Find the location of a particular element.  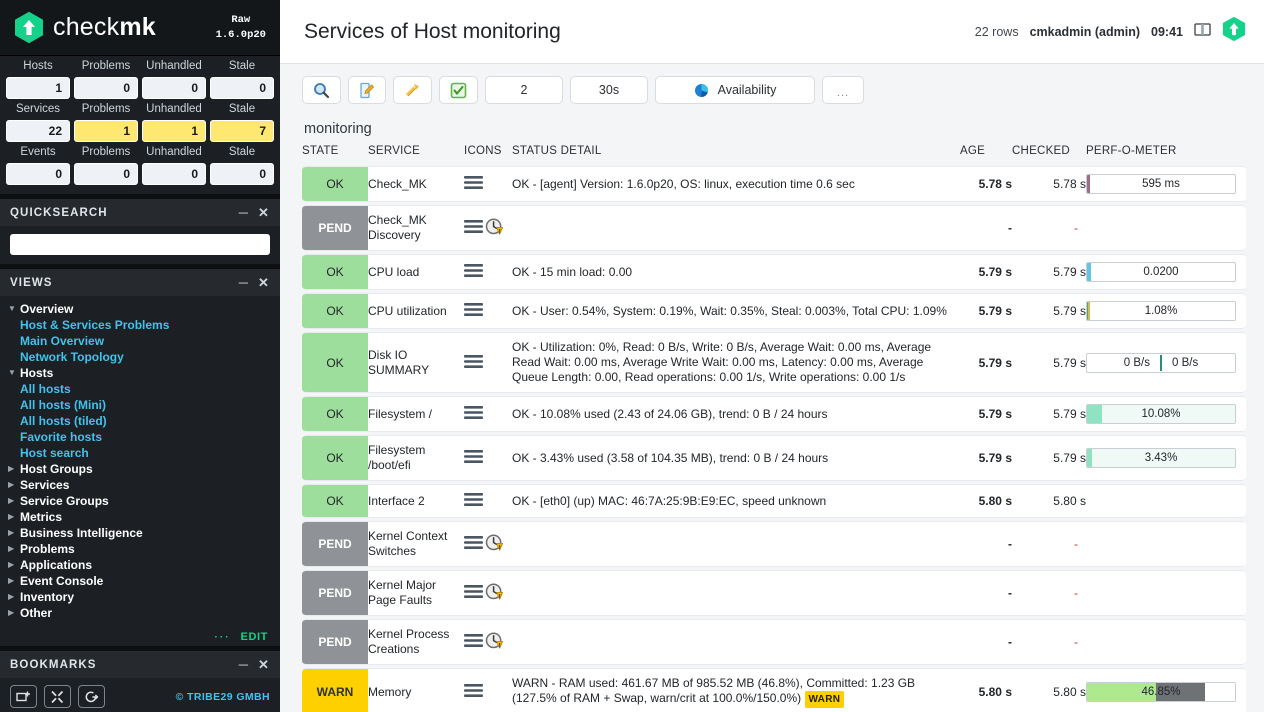

column-header-perf-o-meter: PERF-O-METER is located at coordinates (1166, 154).